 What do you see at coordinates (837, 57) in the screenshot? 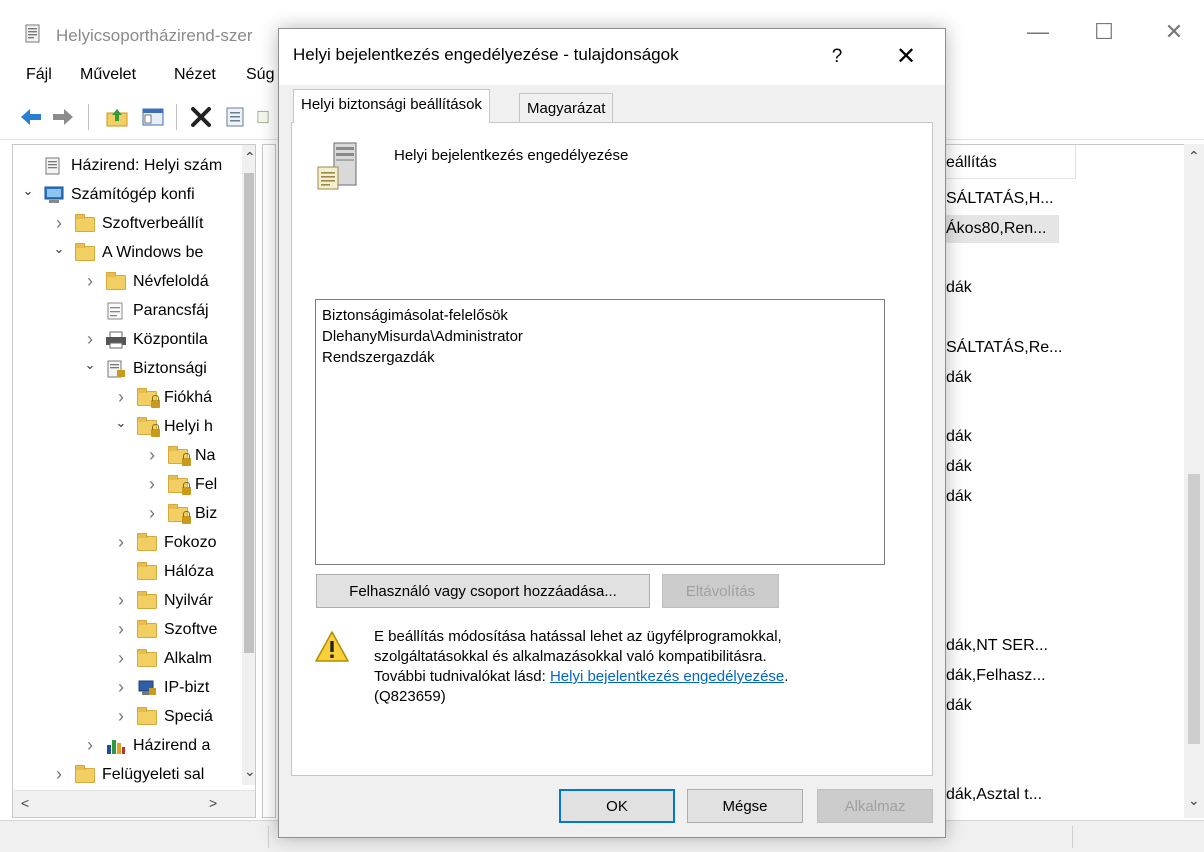
I see `help-icon: ?` at bounding box center [837, 57].